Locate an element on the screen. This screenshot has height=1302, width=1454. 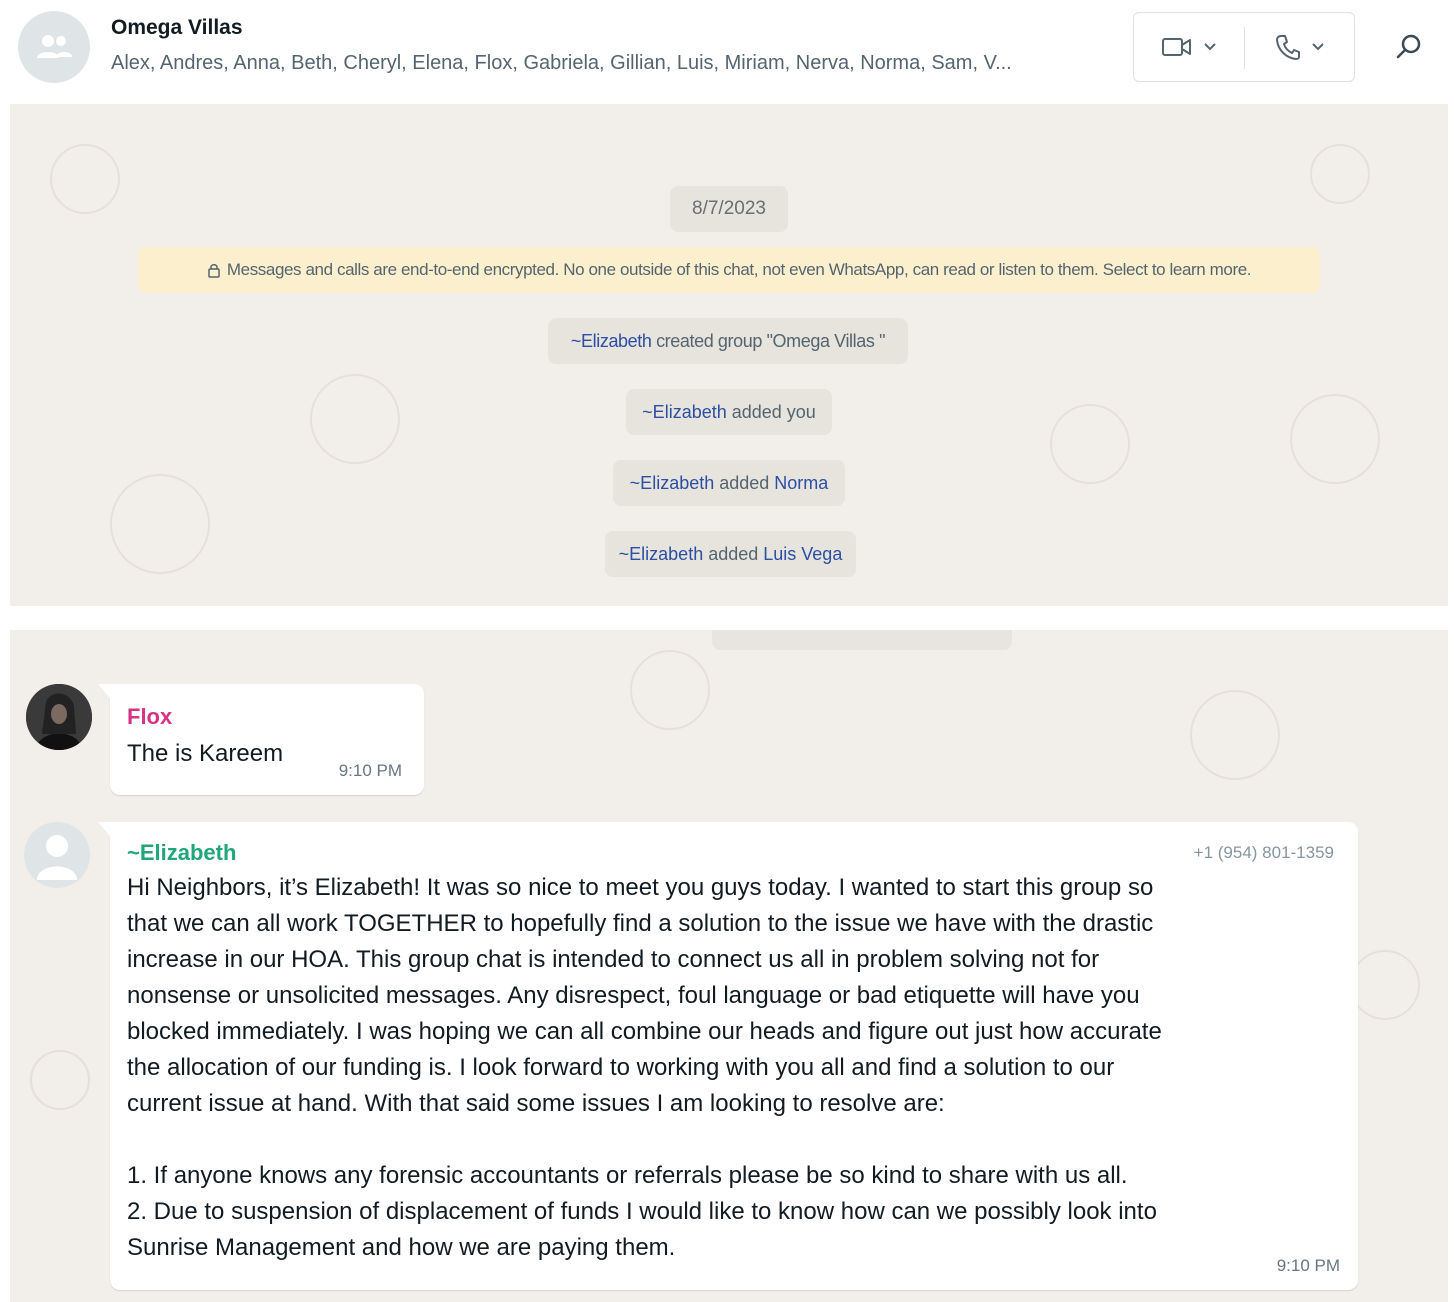
group-avatar is located at coordinates (54, 47).